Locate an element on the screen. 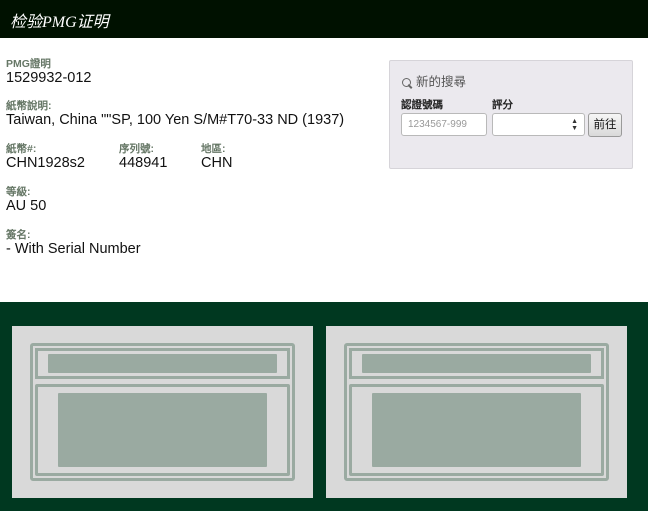 Image resolution: width=648 pixels, height=511 pixels. signature-field: 簽名: - With Serial Number is located at coordinates (73, 243).